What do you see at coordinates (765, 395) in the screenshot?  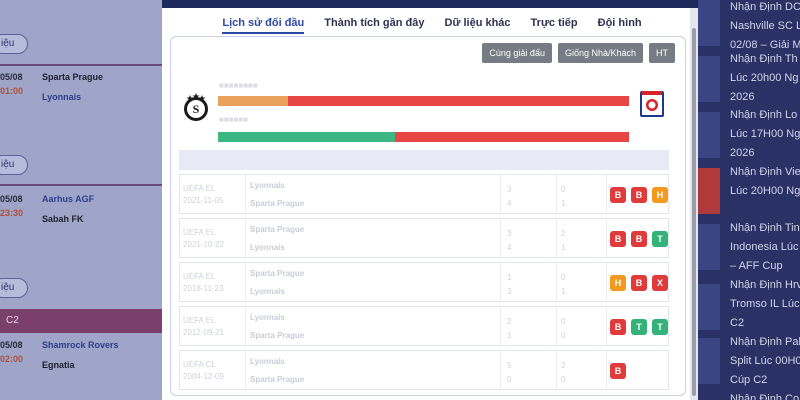 I see `news-item: Nhận Định Co` at bounding box center [765, 395].